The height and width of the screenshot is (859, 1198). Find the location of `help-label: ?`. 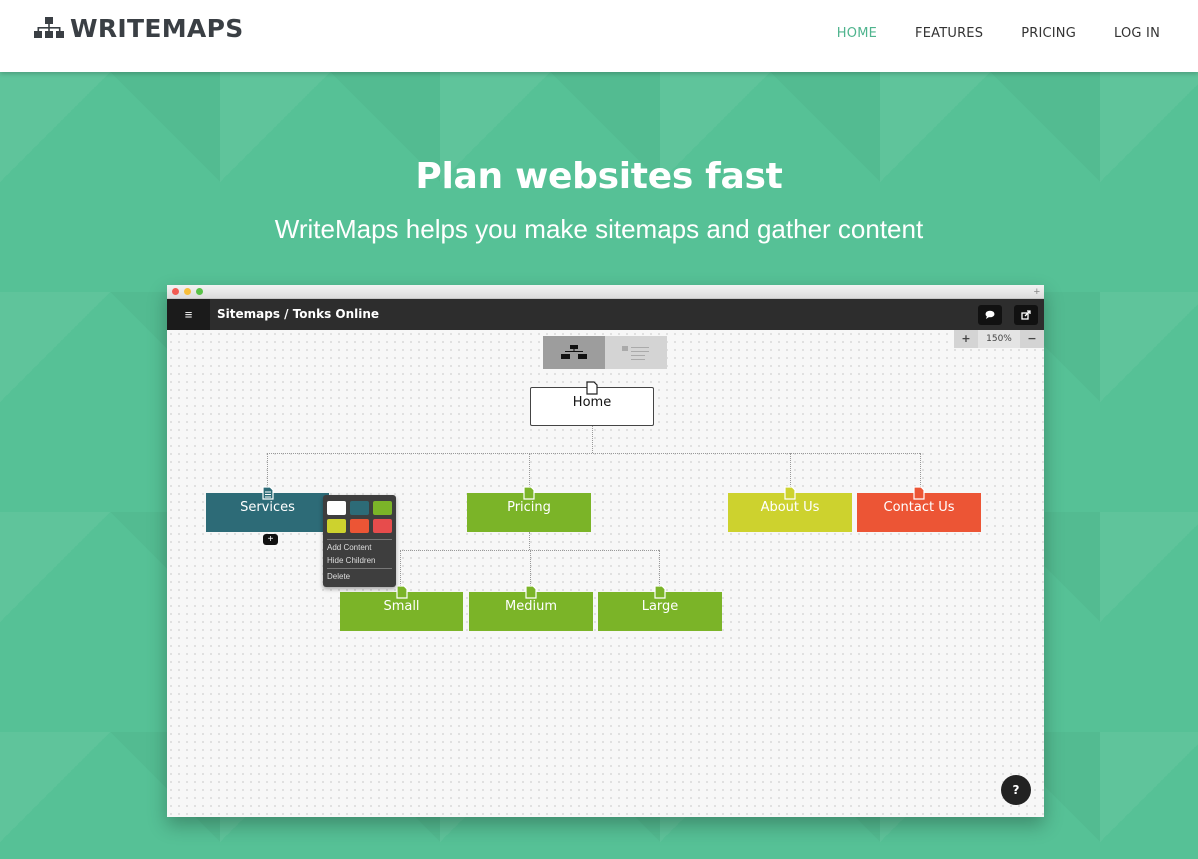

help-label: ? is located at coordinates (1016, 790).